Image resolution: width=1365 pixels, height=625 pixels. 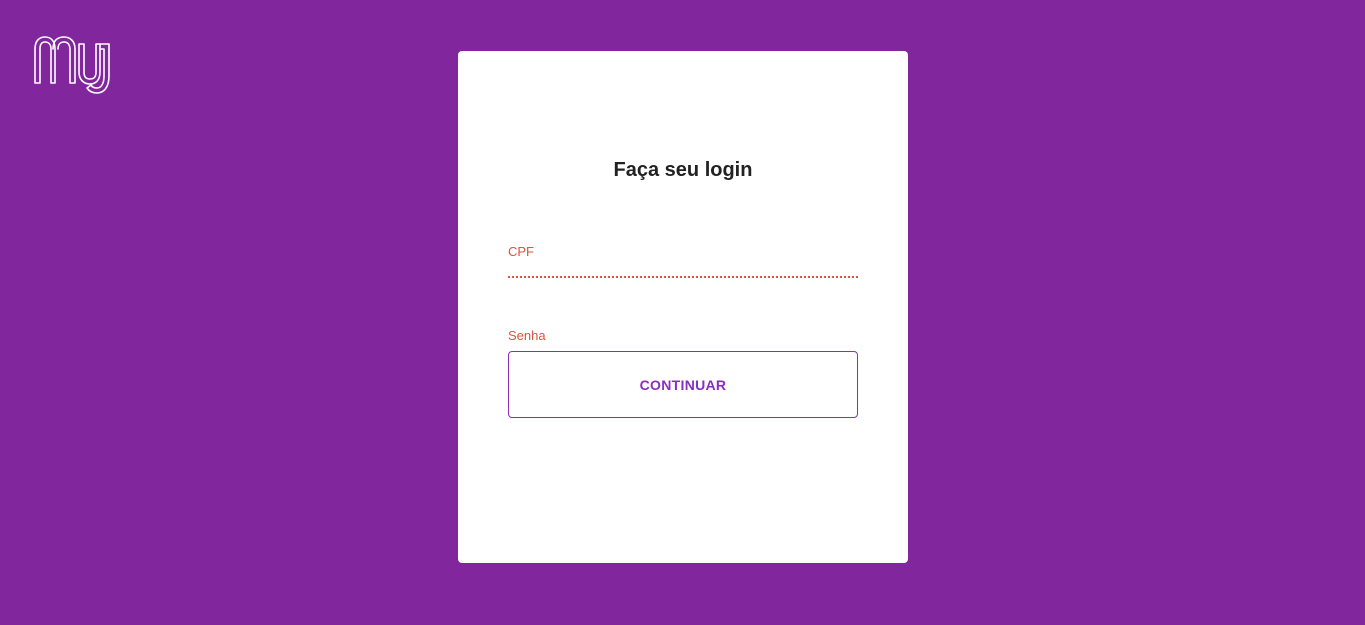 I want to click on login-title: Faça seu login, so click(x=683, y=170).